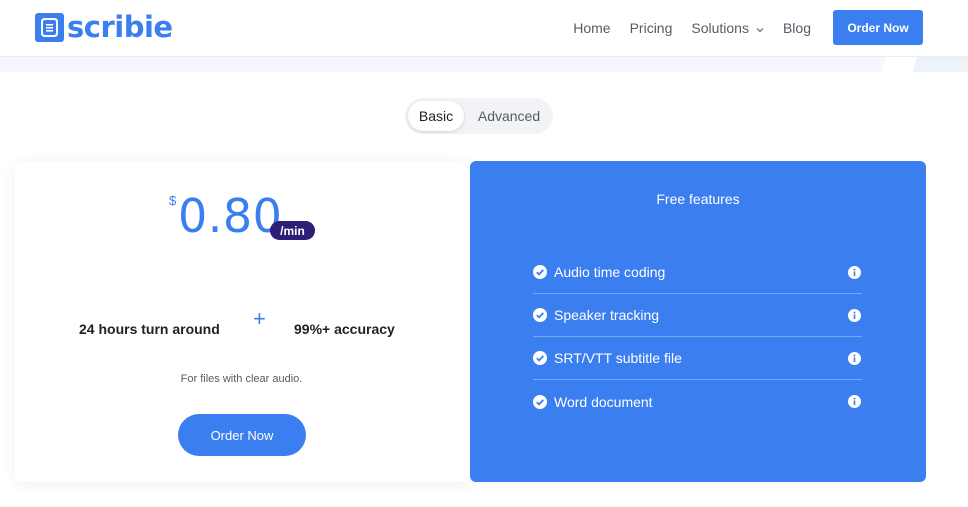  Describe the element at coordinates (697, 315) in the screenshot. I see `feature-item: Speaker tracking` at that location.